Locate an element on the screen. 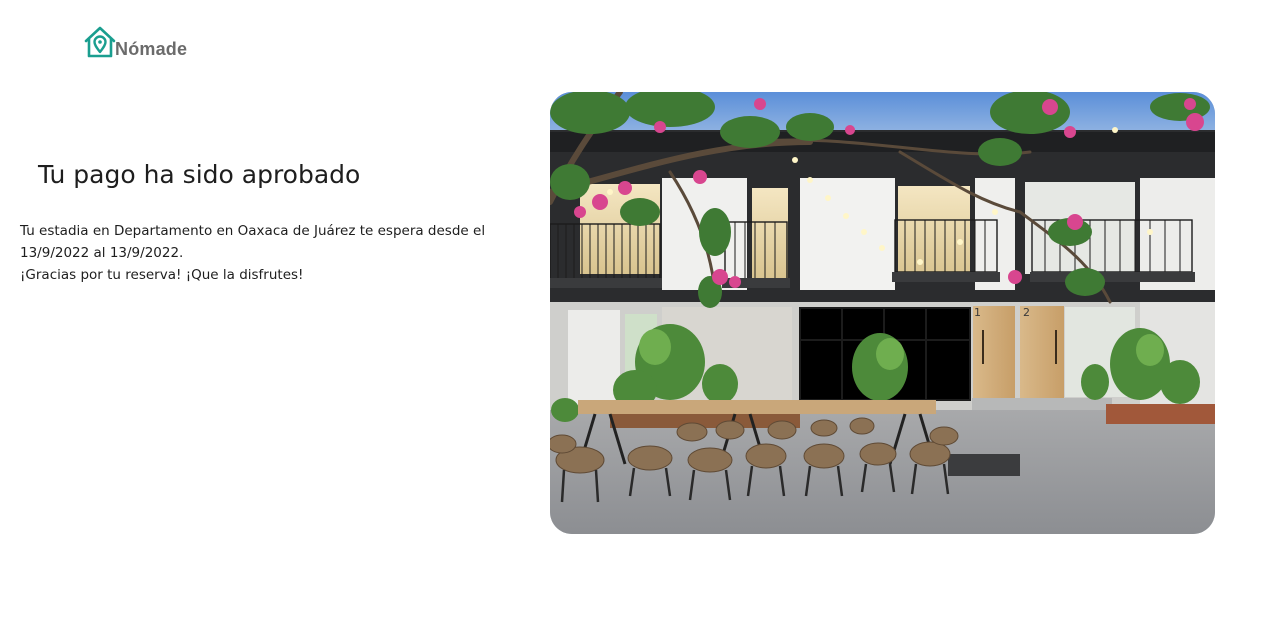  page-title: Tu pago ha sido aprobado is located at coordinates (199, 174).